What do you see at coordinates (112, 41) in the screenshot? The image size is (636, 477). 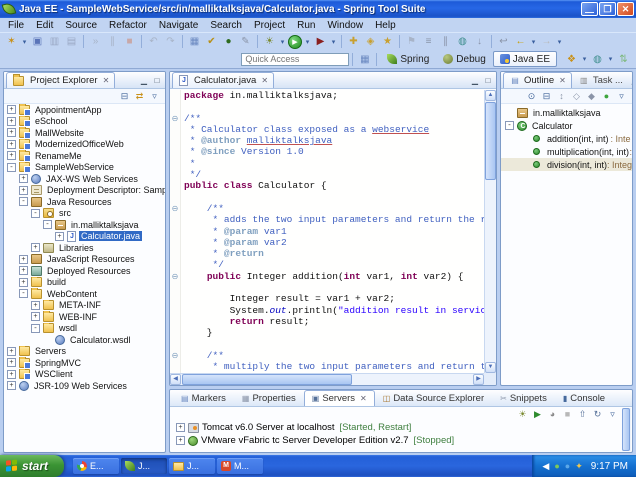 I see `suspend-icon: ∥` at bounding box center [112, 41].